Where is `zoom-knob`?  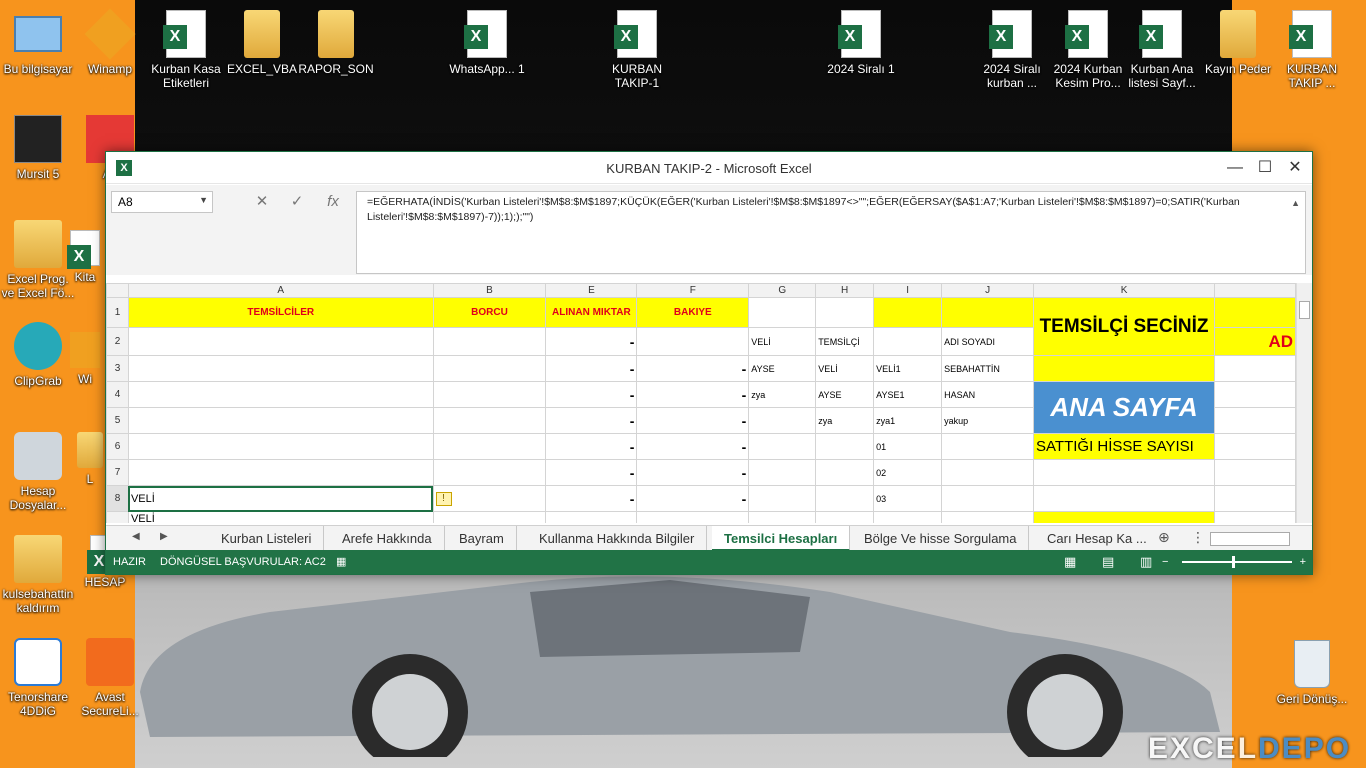
zoom-knob is located at coordinates (1233, 562).